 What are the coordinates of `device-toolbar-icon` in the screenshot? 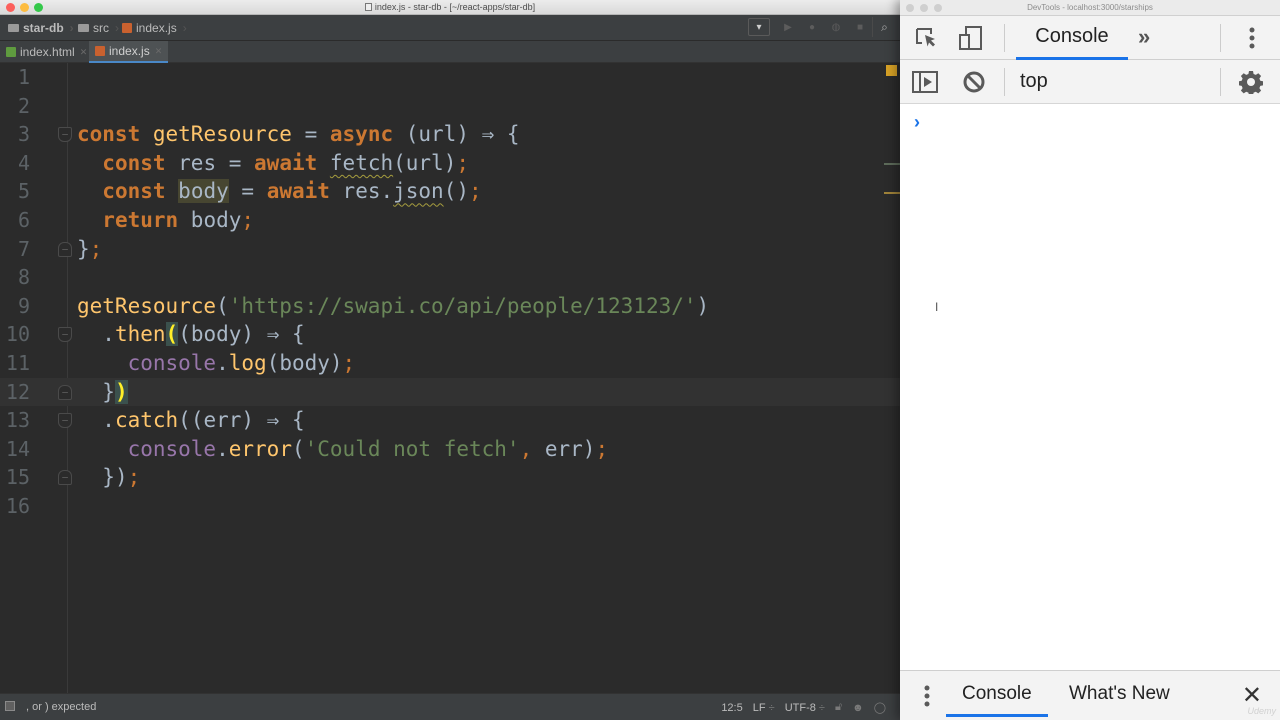 It's located at (971, 38).